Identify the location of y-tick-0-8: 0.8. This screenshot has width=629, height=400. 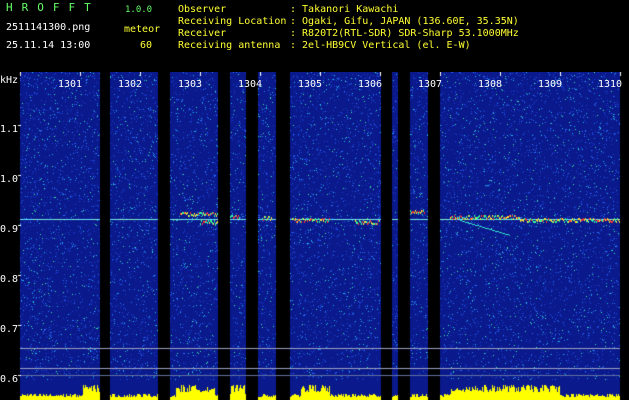
(9, 279).